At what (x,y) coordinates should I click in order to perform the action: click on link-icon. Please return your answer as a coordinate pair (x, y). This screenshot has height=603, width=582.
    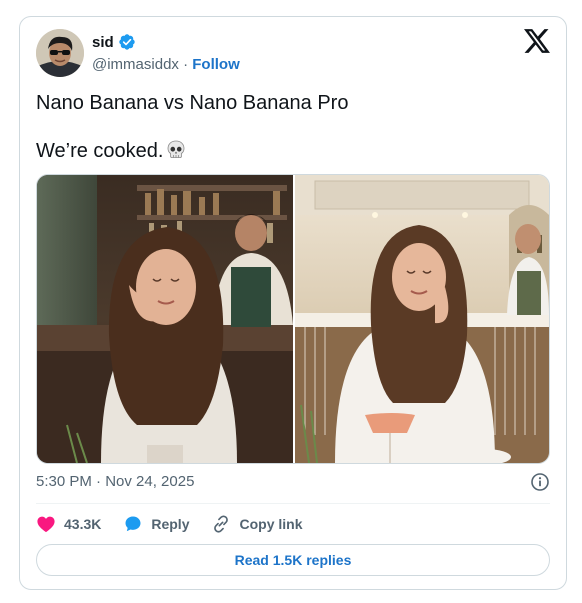
    Looking at the image, I should click on (221, 524).